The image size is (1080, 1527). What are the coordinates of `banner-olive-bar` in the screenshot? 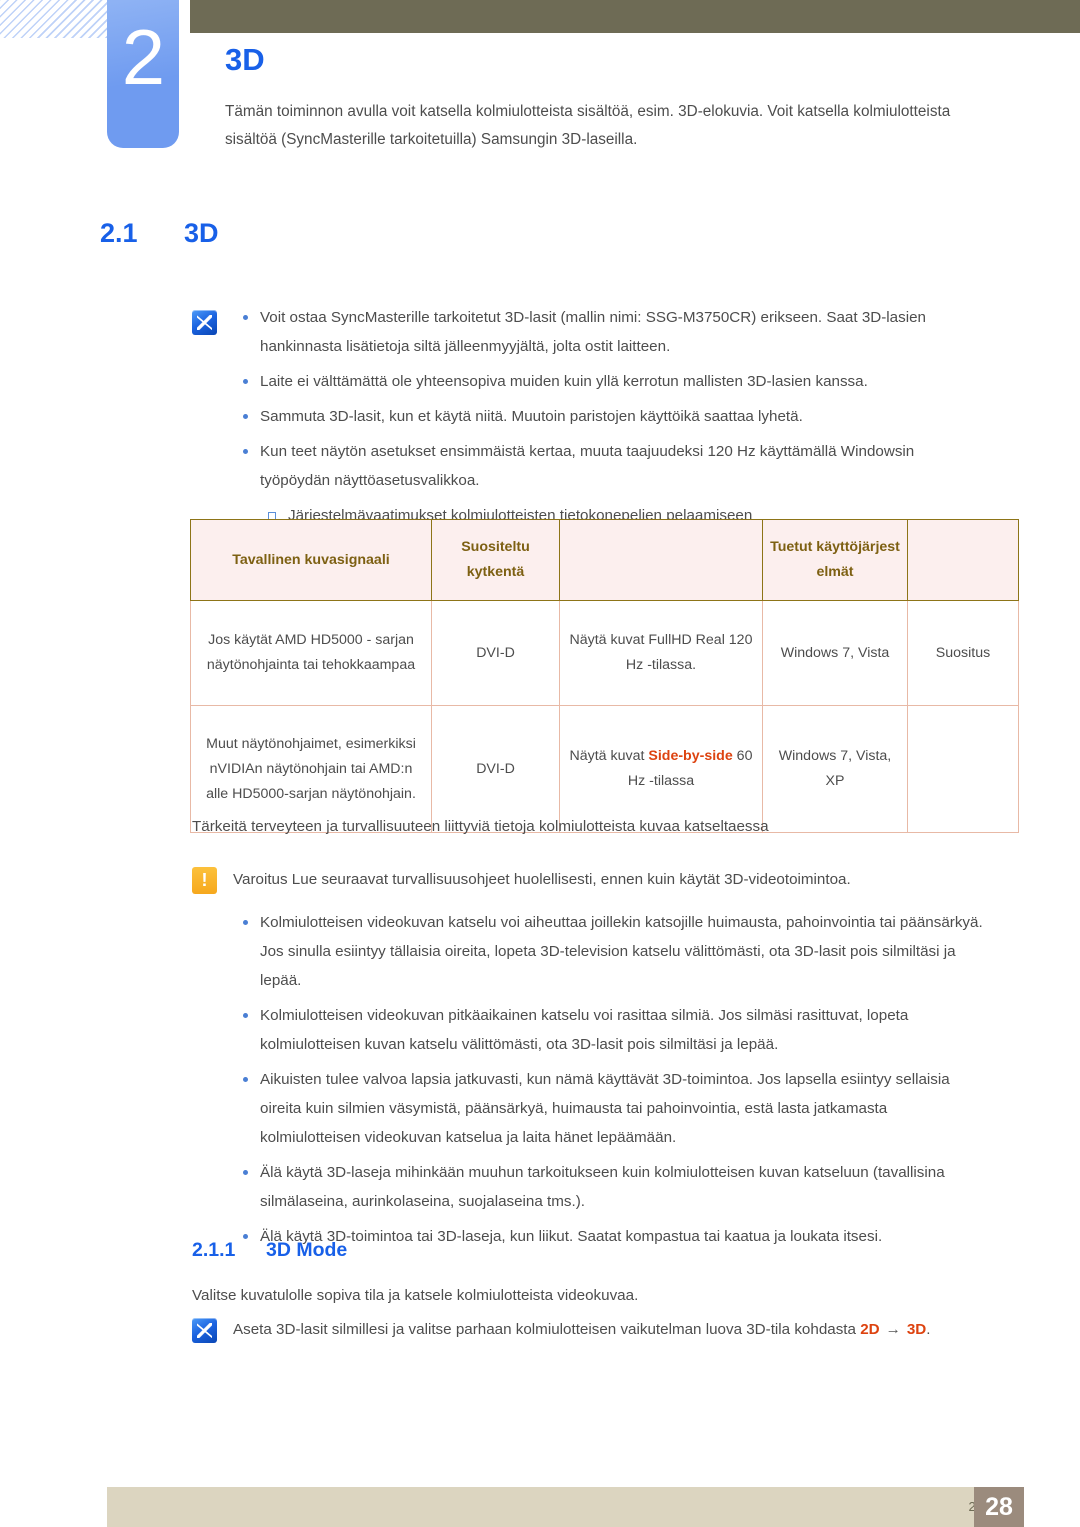 It's located at (635, 16).